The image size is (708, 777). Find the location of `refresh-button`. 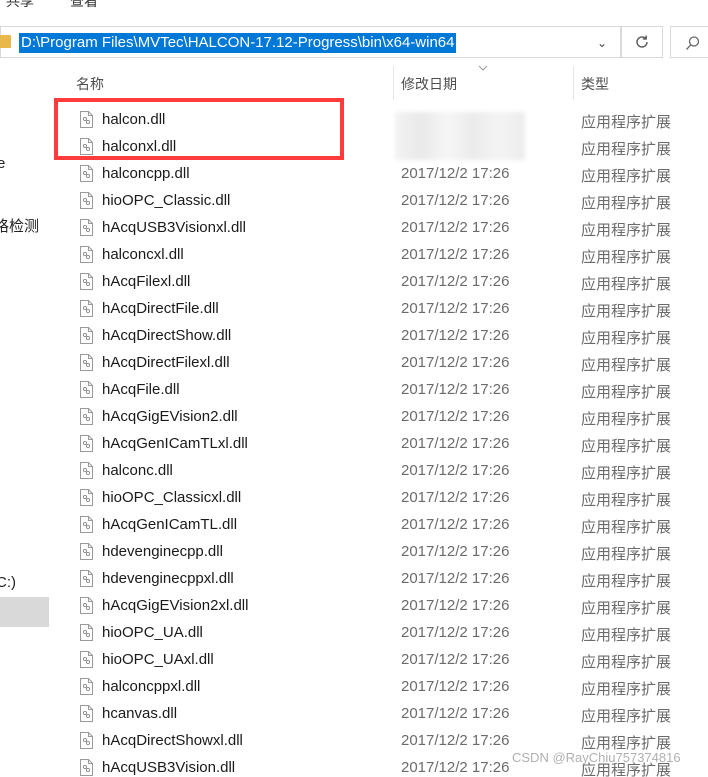

refresh-button is located at coordinates (642, 42).